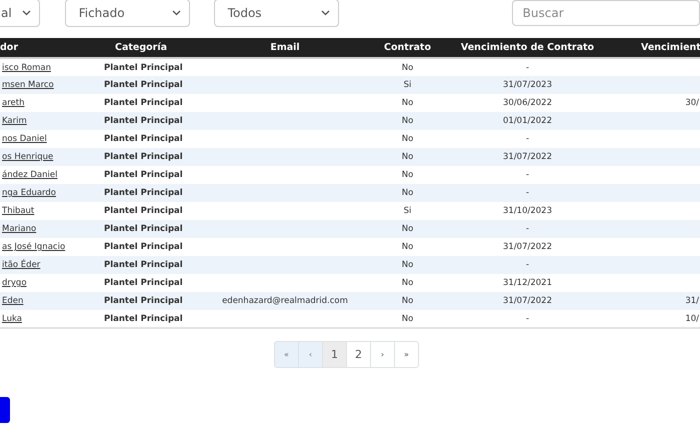  Describe the element at coordinates (20, 13) in the screenshot. I see `filter-select: al` at that location.